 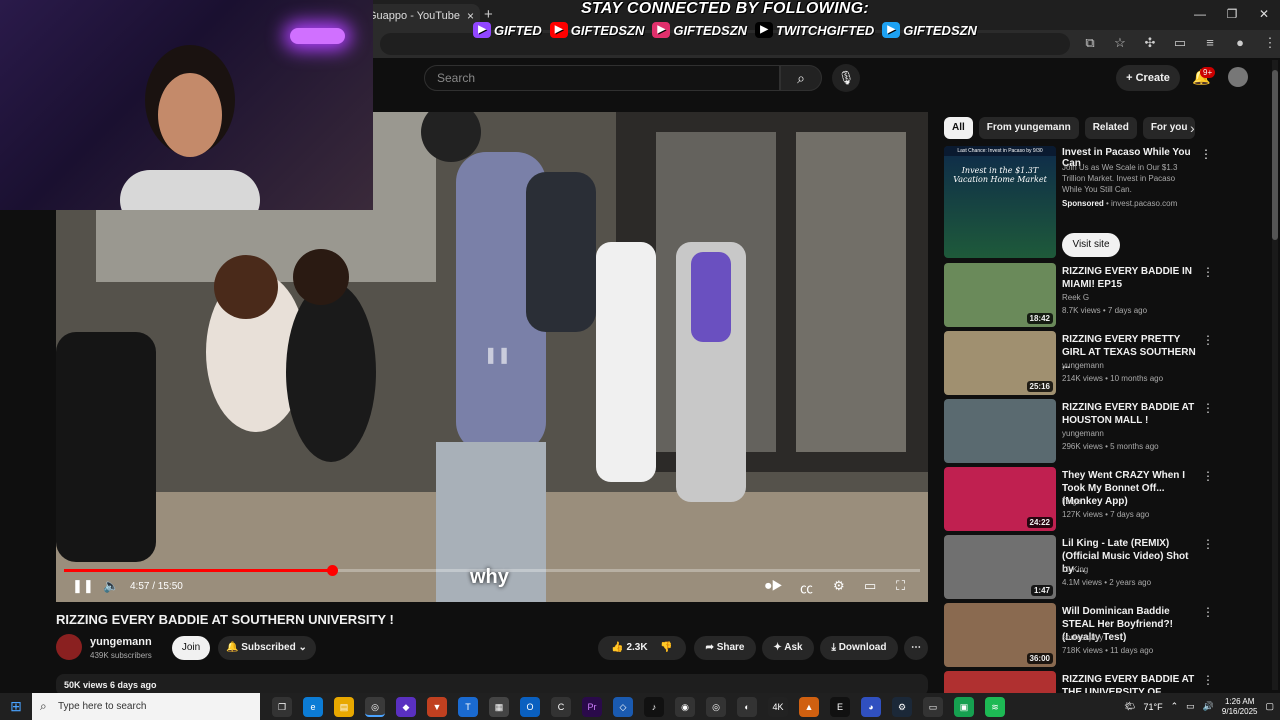 I want to click on progress-bar, so click(x=492, y=570).